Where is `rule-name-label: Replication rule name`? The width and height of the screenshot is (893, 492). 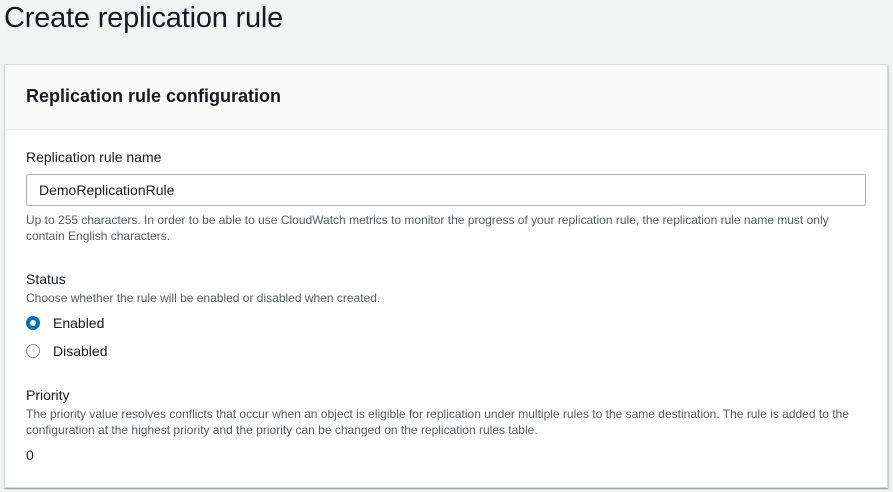
rule-name-label: Replication rule name is located at coordinates (94, 157).